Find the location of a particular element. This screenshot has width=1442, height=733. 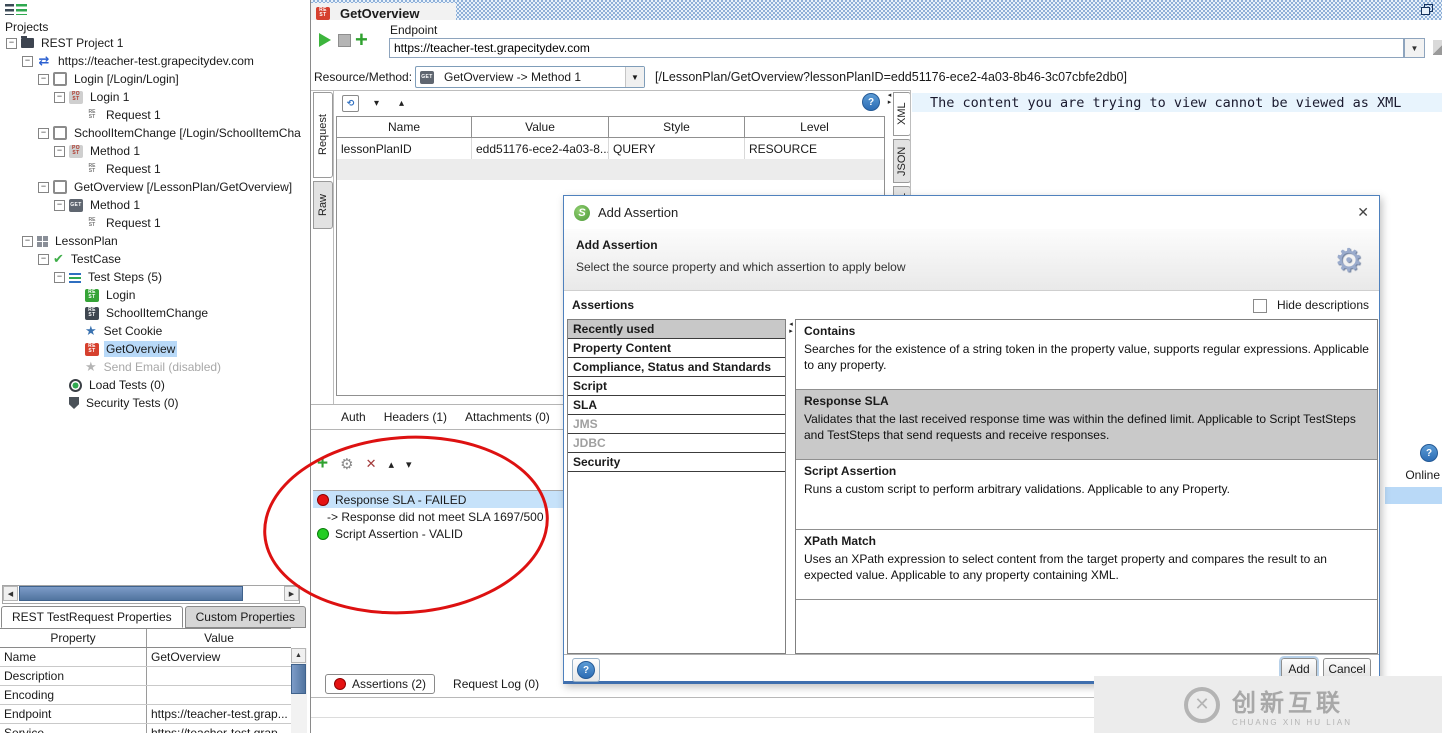

add-assertion-icon is located at coordinates (322, 464).